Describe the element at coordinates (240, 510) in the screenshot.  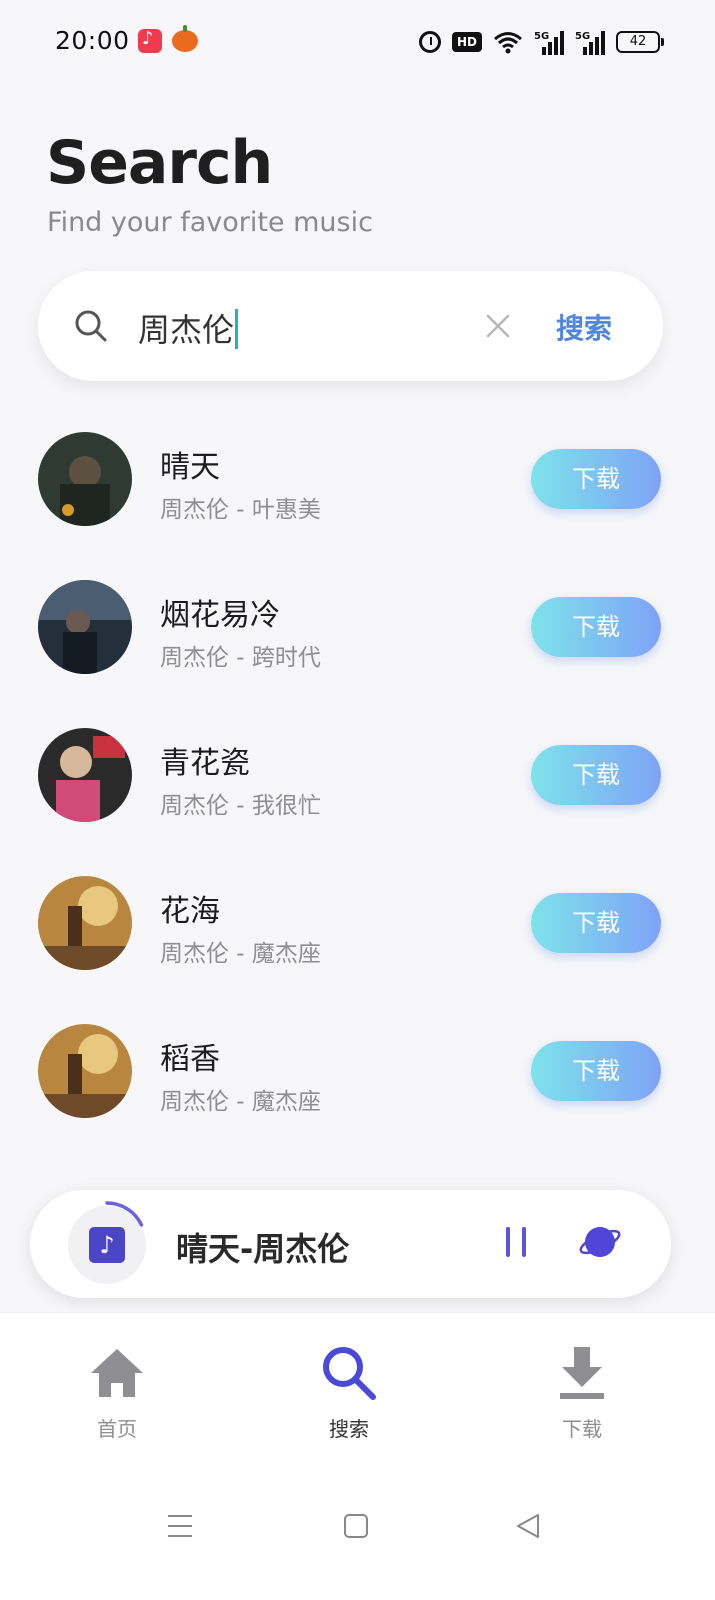
I see `song-artist-album: 周杰伦 - 叶惠美` at that location.